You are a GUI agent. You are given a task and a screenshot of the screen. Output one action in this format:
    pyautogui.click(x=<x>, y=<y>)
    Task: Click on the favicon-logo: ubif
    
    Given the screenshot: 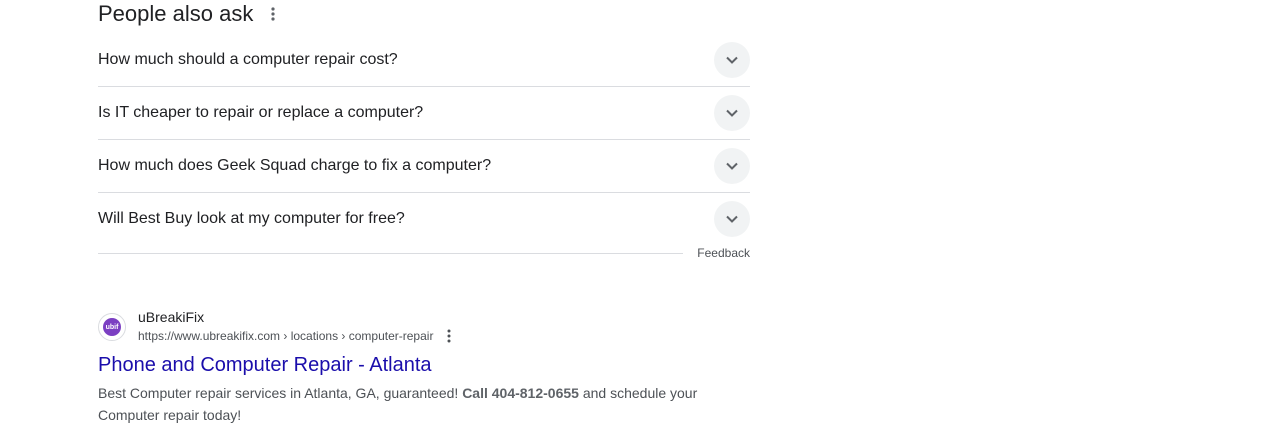 What is the action you would take?
    pyautogui.click(x=112, y=327)
    